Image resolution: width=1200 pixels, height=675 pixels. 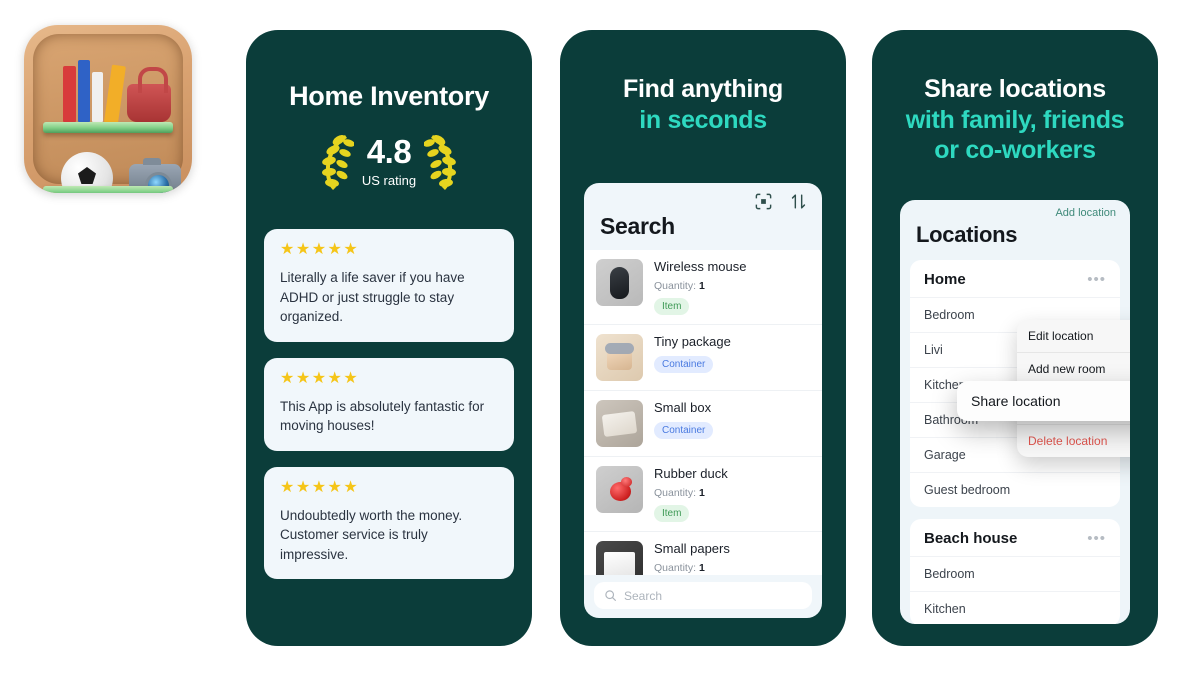 I want to click on app-icon-inner, so click(x=108, y=113).